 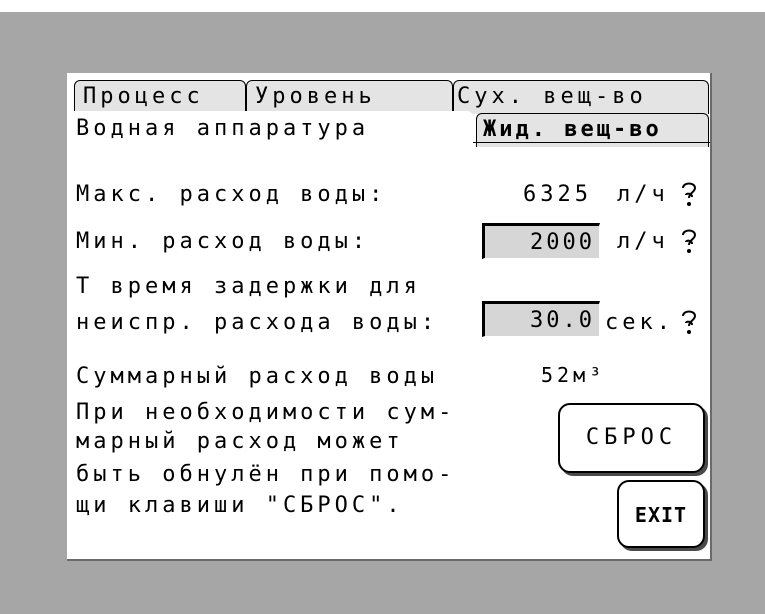 I want to click on max-flow-unit: л/ч, so click(x=643, y=194).